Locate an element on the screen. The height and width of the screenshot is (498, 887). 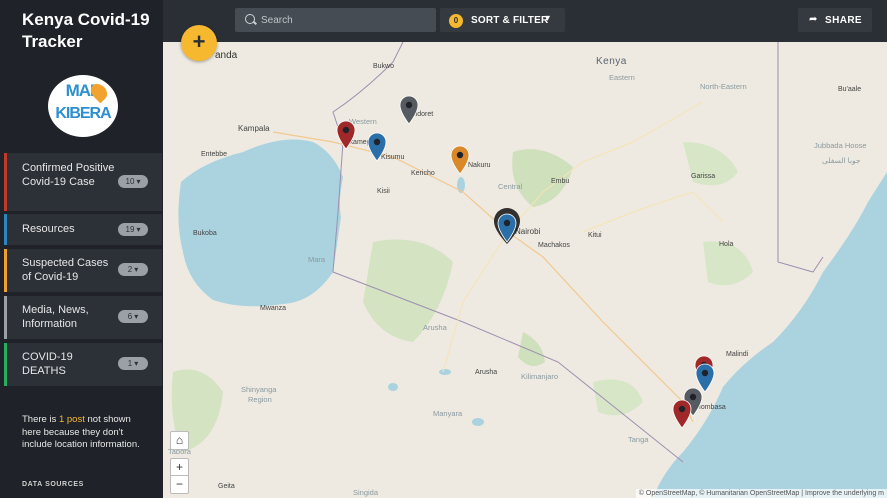
unmapped-posts-link: 1 post is located at coordinates (72, 419).